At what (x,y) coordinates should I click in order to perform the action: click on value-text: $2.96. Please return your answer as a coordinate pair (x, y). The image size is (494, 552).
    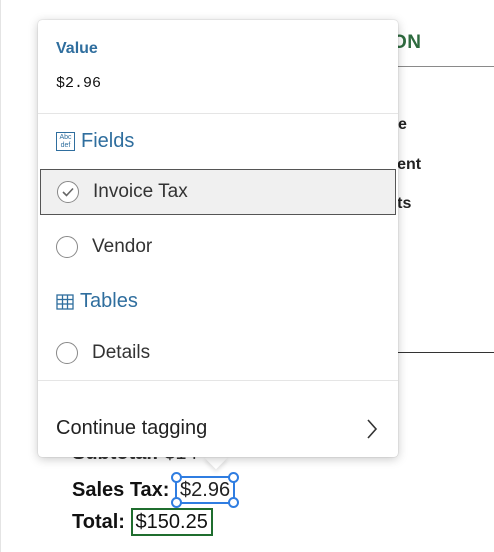
    Looking at the image, I should click on (79, 83).